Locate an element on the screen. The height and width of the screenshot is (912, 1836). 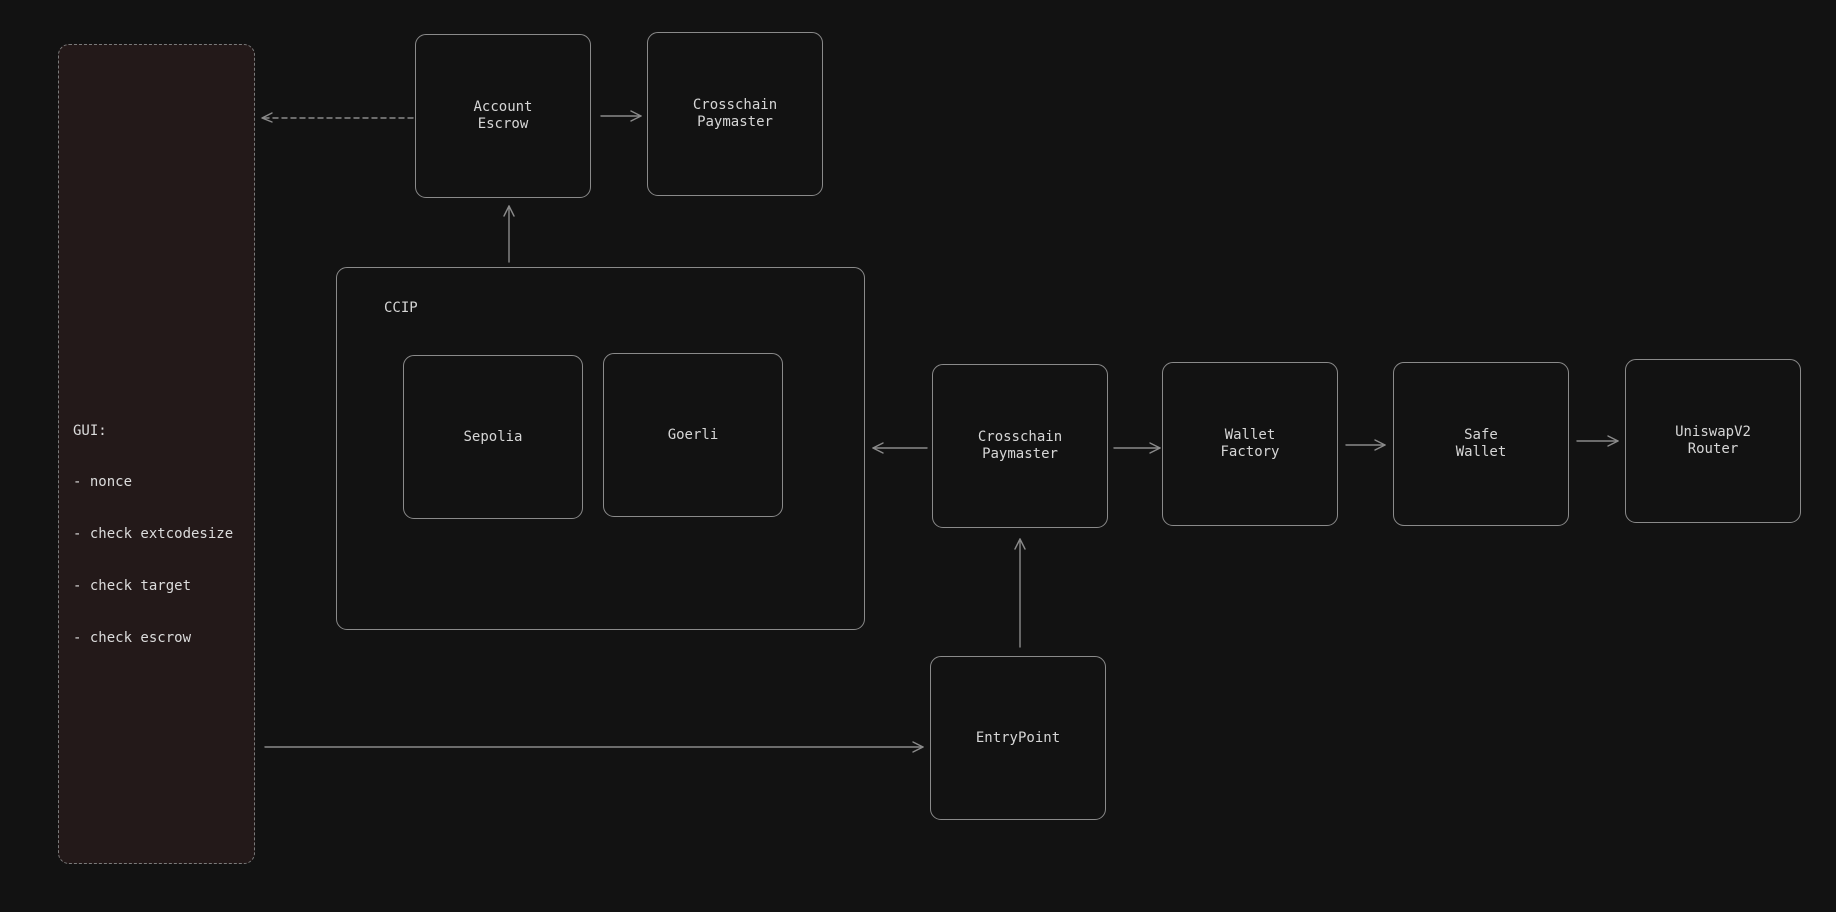
node-wallet-factory: Wallet Factory is located at coordinates (1250, 444).